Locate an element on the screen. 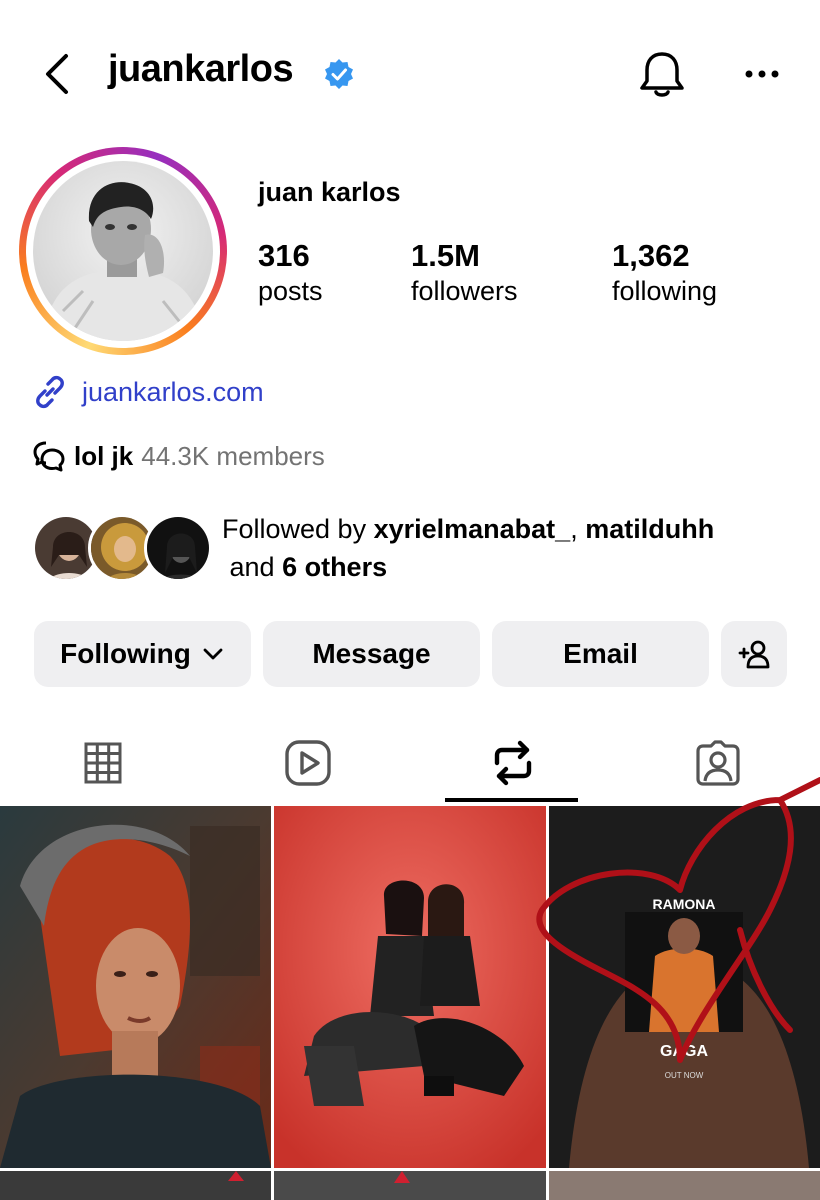 The image size is (820, 1200). stat-followers: 1.5M followers is located at coordinates (464, 272).